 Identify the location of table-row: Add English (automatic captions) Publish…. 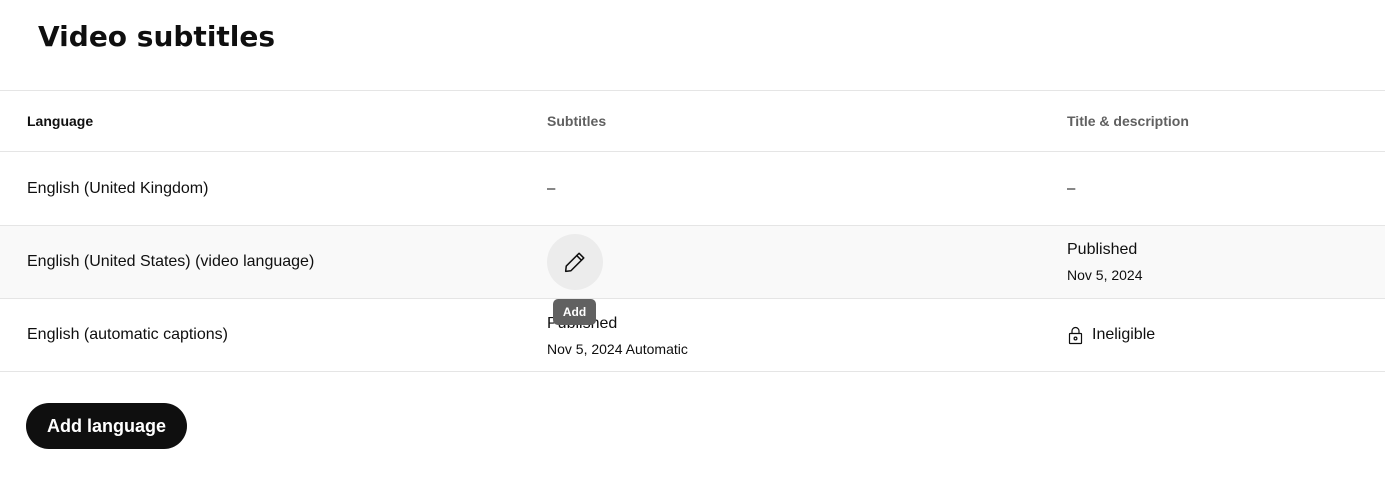
(692, 335).